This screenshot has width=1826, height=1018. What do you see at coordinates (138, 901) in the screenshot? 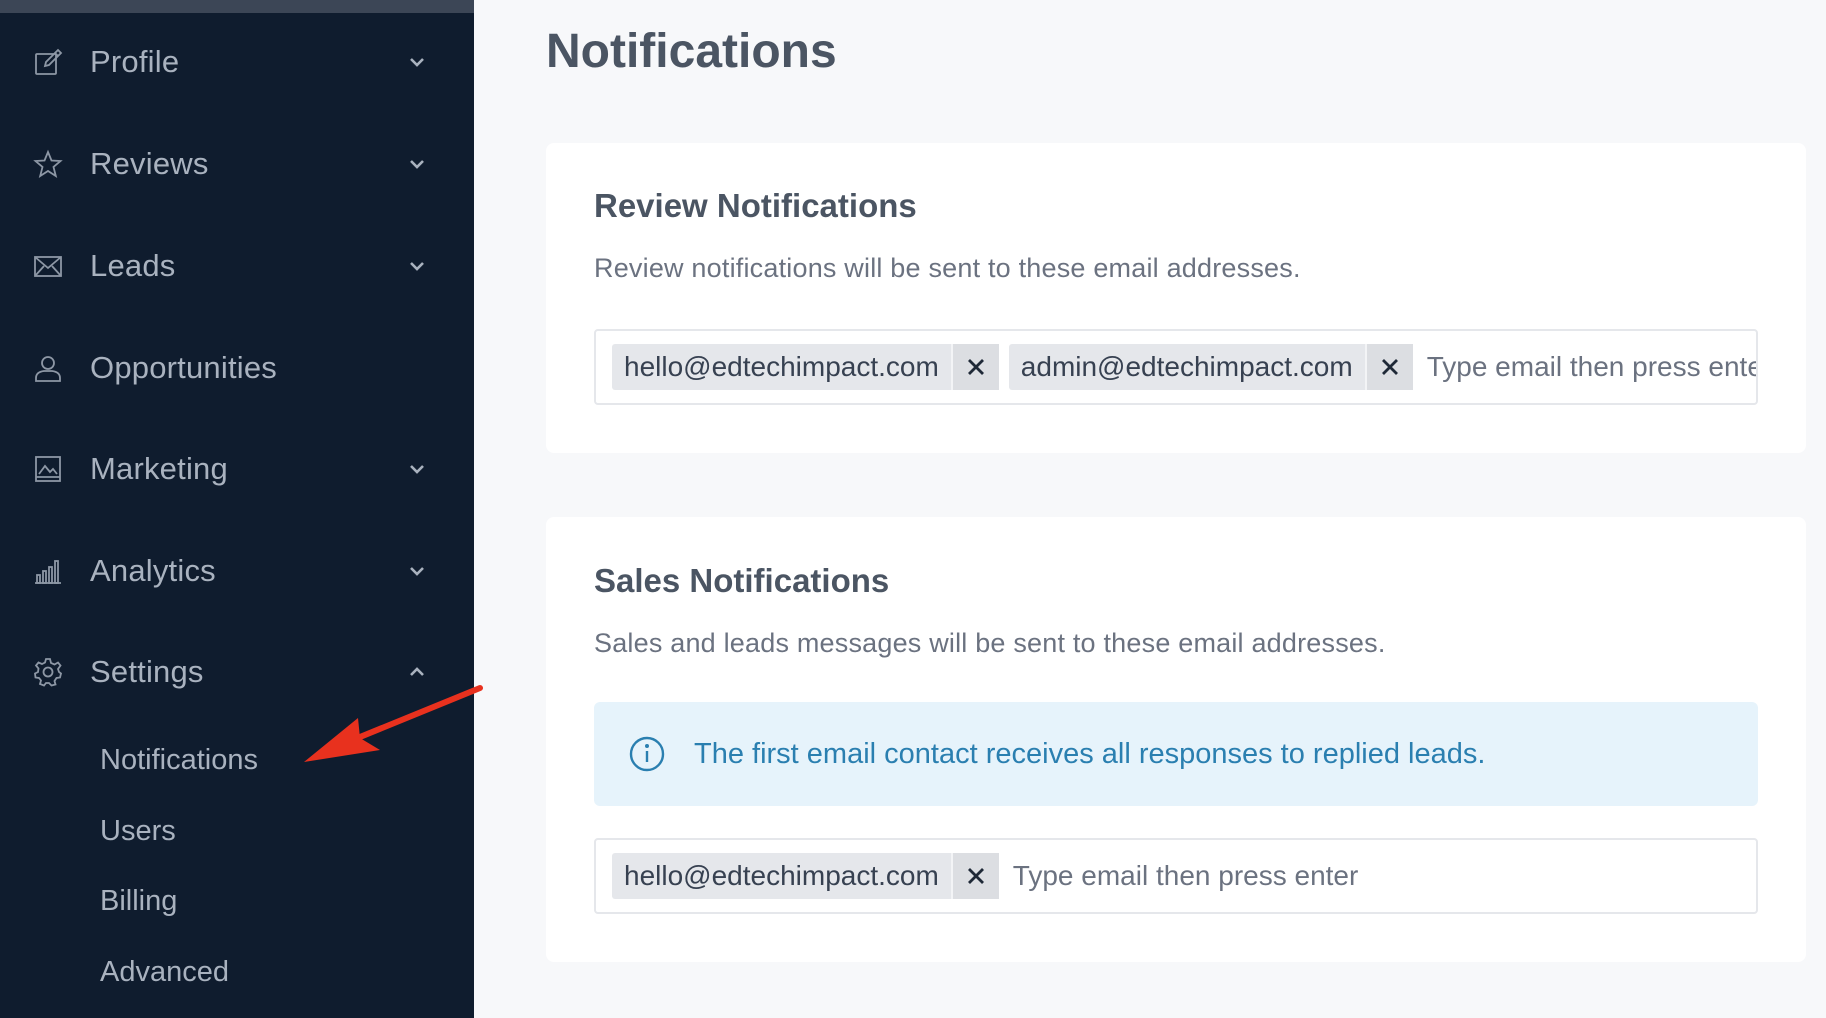
I see `settings-subitem-billing: Billing` at bounding box center [138, 901].